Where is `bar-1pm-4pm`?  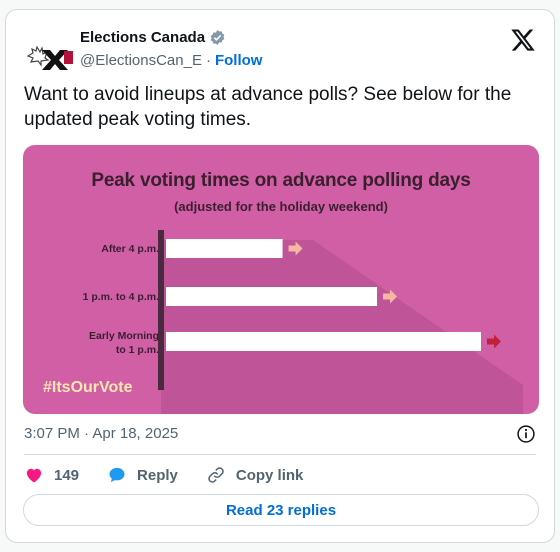 bar-1pm-4pm is located at coordinates (272, 296).